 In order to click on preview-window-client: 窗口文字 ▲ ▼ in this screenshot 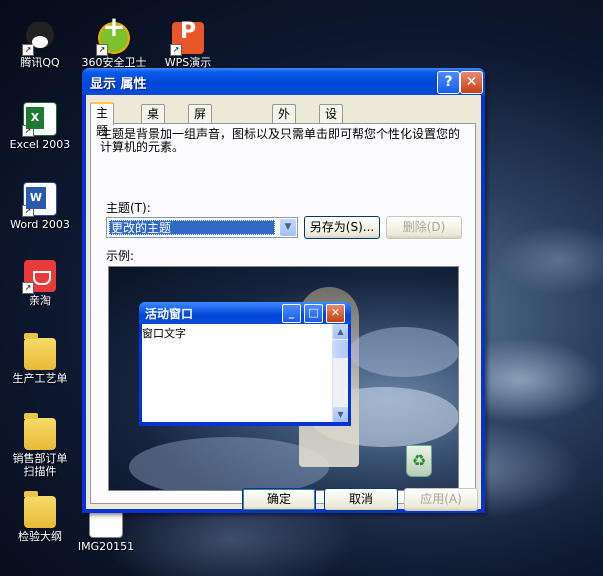, I will do `click(245, 373)`.